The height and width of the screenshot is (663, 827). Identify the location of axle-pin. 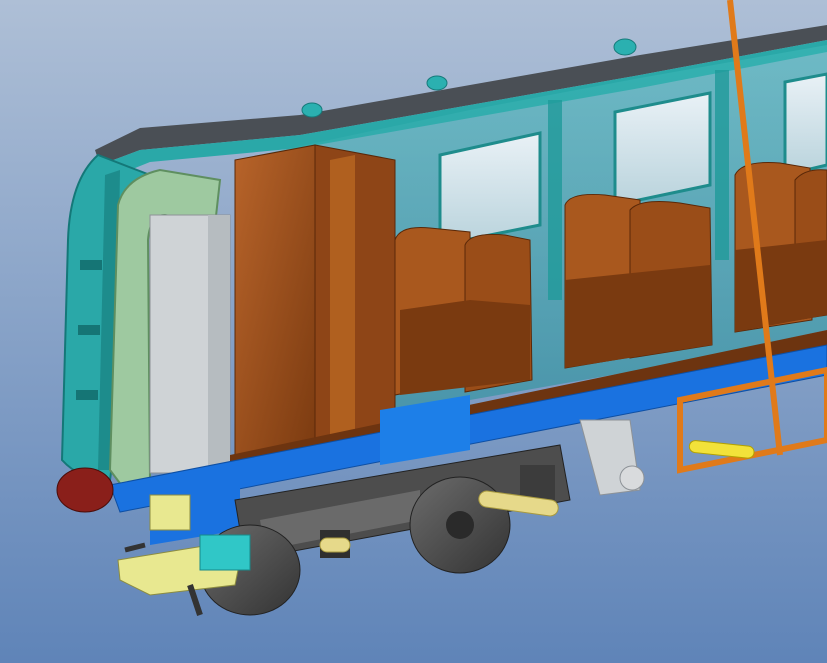
(335, 545).